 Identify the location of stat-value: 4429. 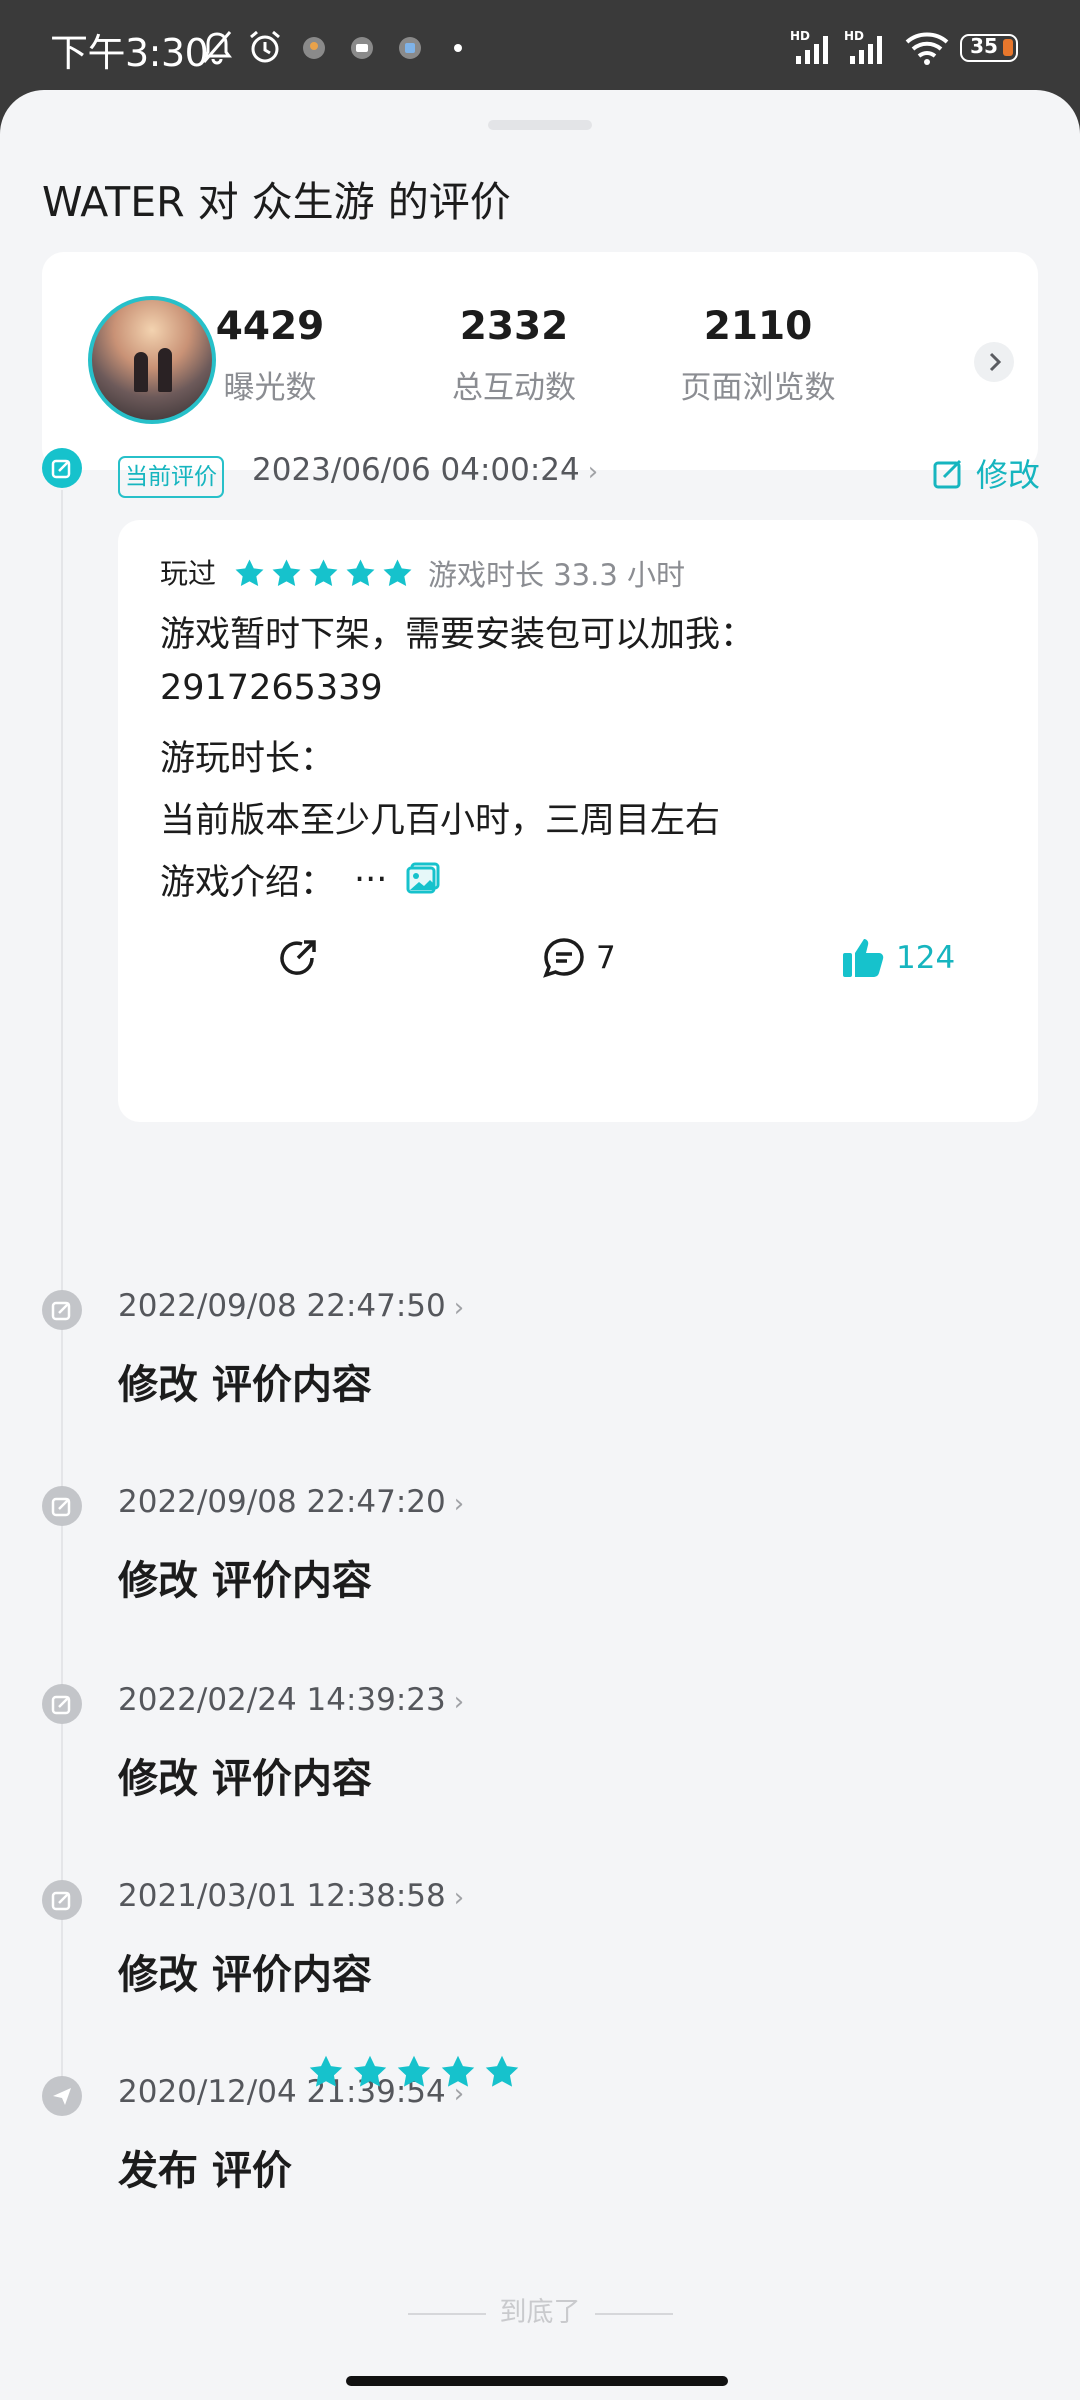
(270, 326).